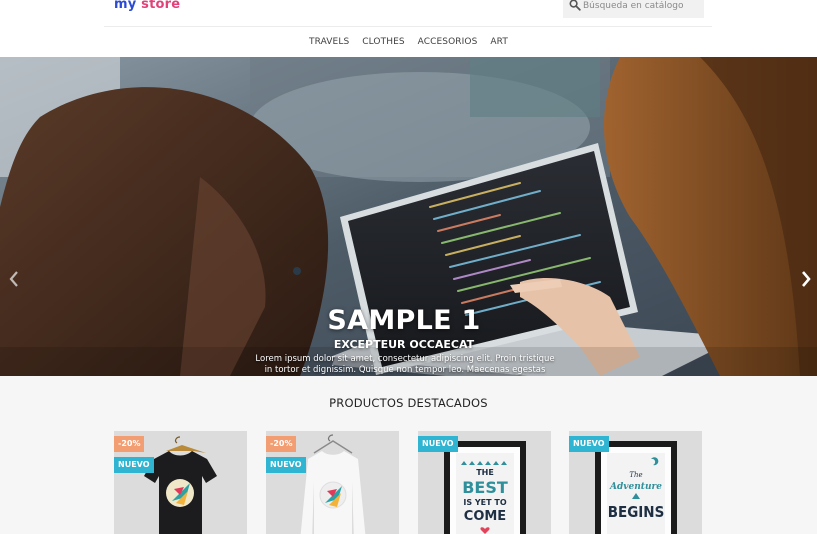 The height and width of the screenshot is (534, 817). Describe the element at coordinates (635, 487) in the screenshot. I see `poster-line-adventure: Adventure` at that location.